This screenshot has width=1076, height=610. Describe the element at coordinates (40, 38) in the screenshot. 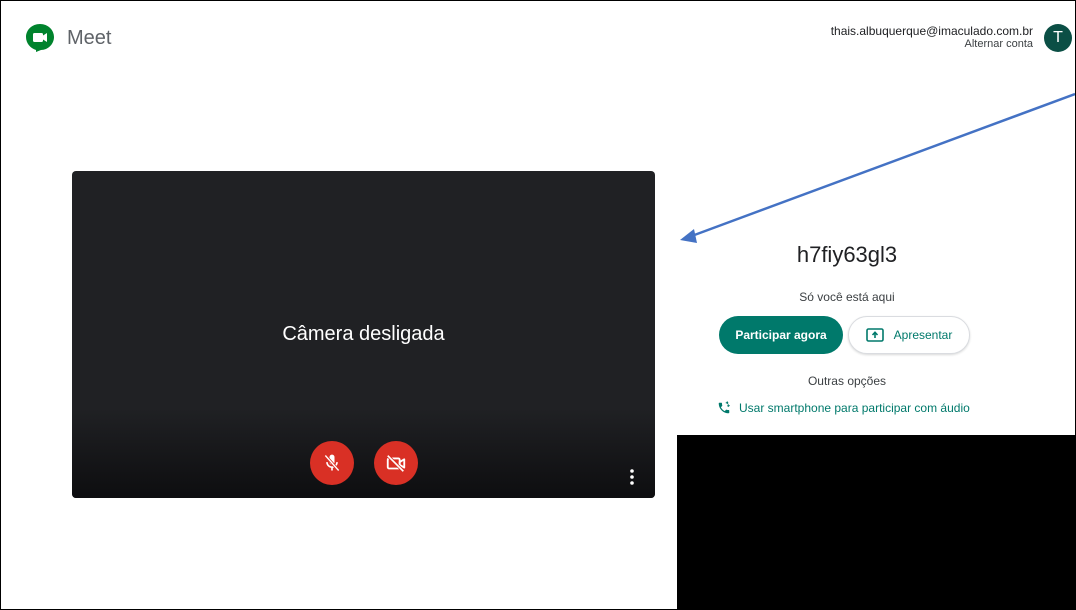

I see `meet-logo-icon` at that location.